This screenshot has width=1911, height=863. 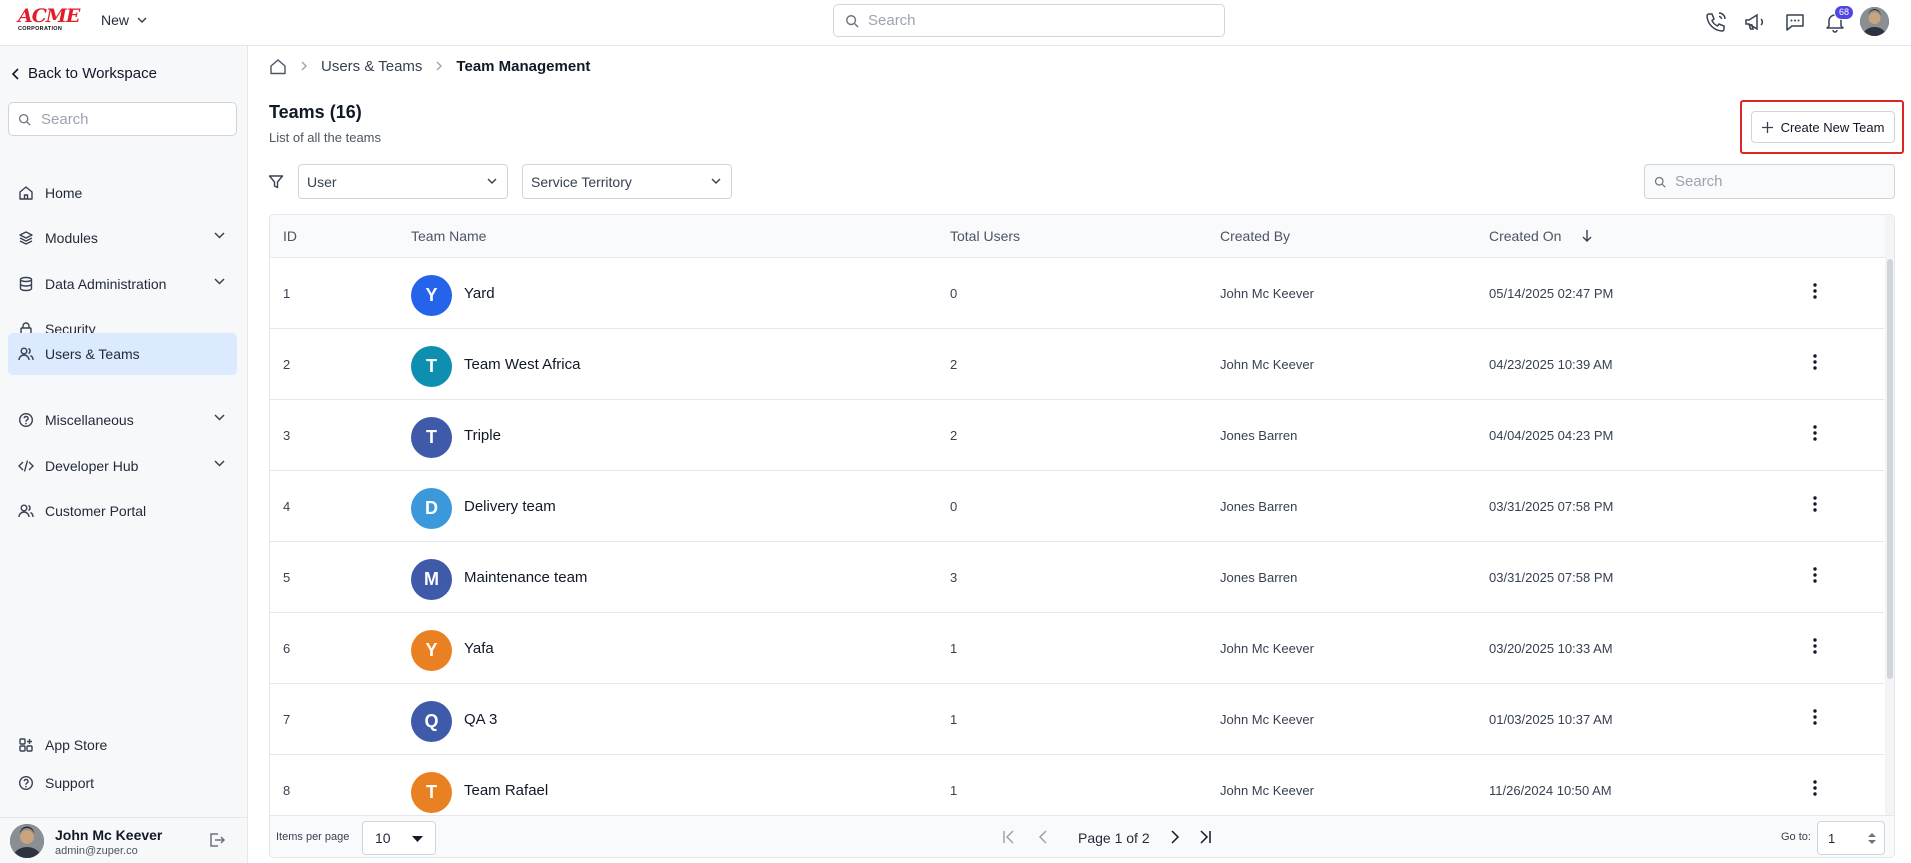 What do you see at coordinates (1550, 790) in the screenshot?
I see `cell-created-on: 11/26/2024 10:50 AM` at bounding box center [1550, 790].